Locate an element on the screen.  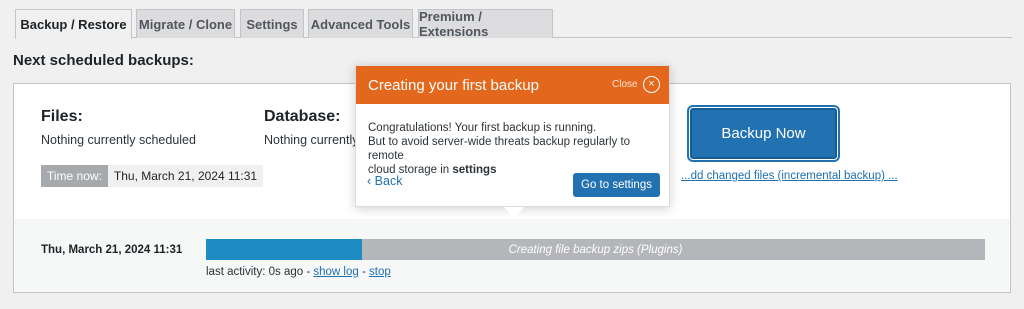
popup-settings-word: settings is located at coordinates (474, 170).